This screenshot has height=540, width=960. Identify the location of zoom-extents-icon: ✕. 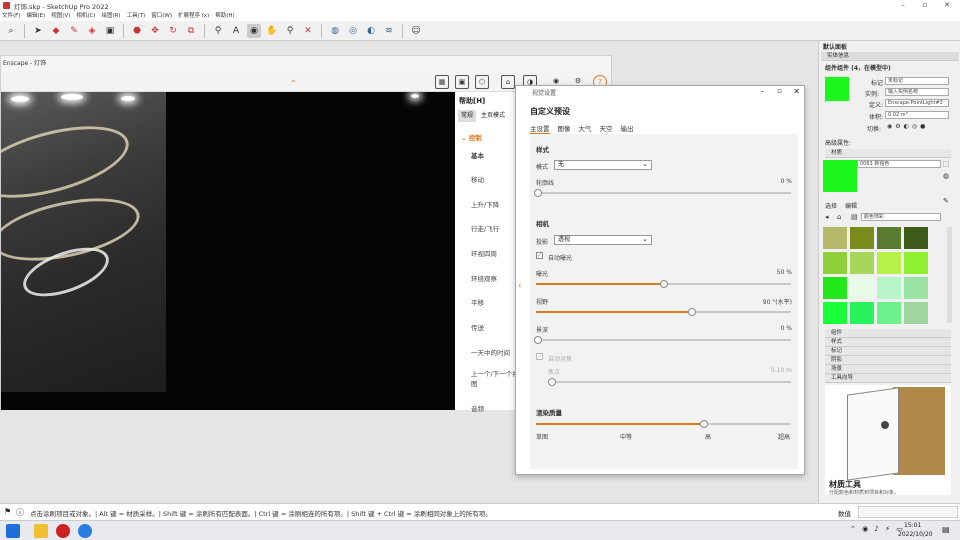
(308, 31).